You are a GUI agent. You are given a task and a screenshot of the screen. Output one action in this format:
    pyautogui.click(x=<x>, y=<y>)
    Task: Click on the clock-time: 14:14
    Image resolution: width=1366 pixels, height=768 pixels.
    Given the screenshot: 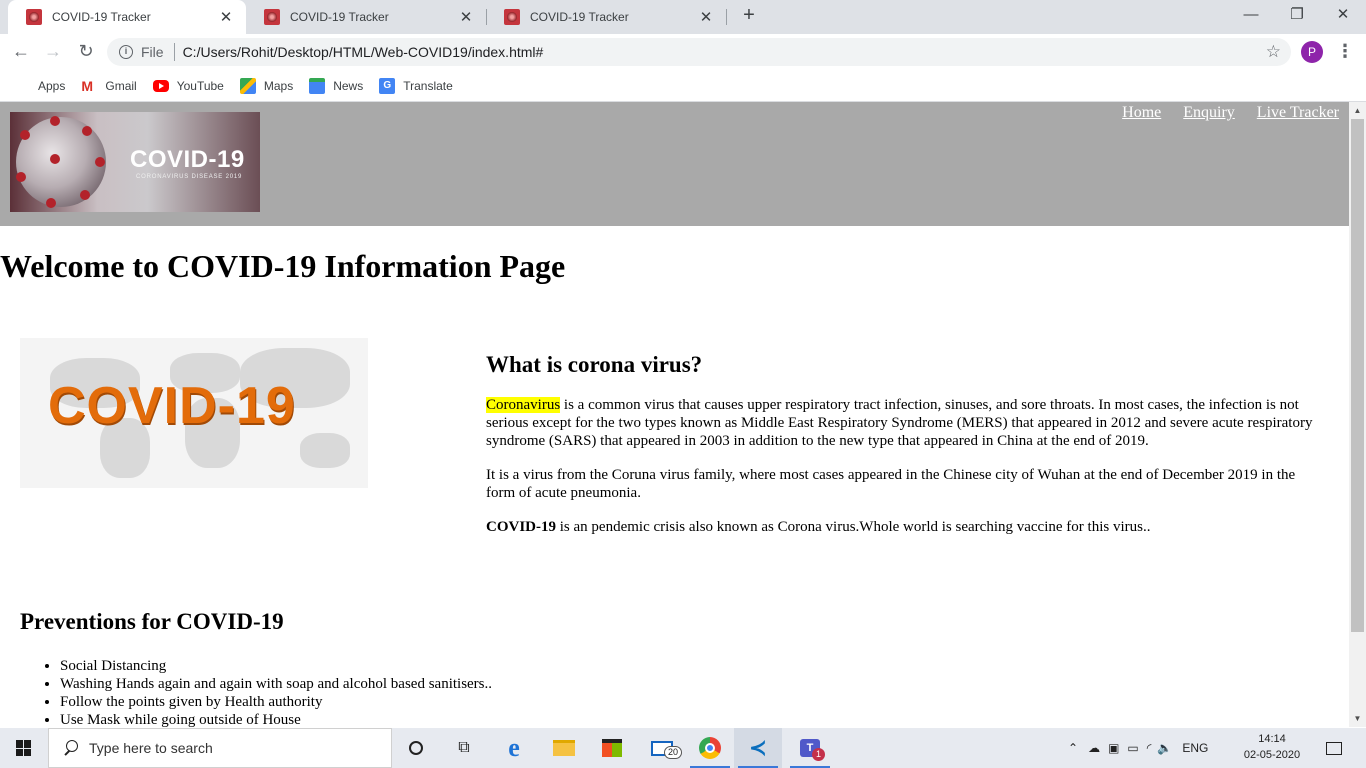 What is the action you would take?
    pyautogui.click(x=1272, y=739)
    